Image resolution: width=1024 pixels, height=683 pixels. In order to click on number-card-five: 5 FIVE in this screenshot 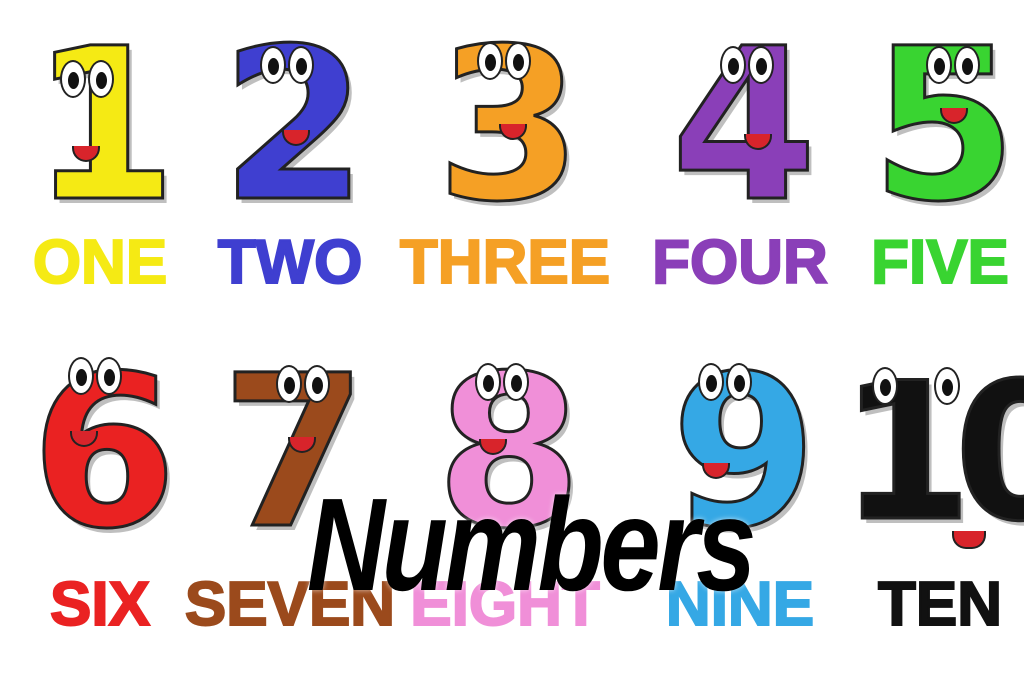, I will do `click(932, 162)`.